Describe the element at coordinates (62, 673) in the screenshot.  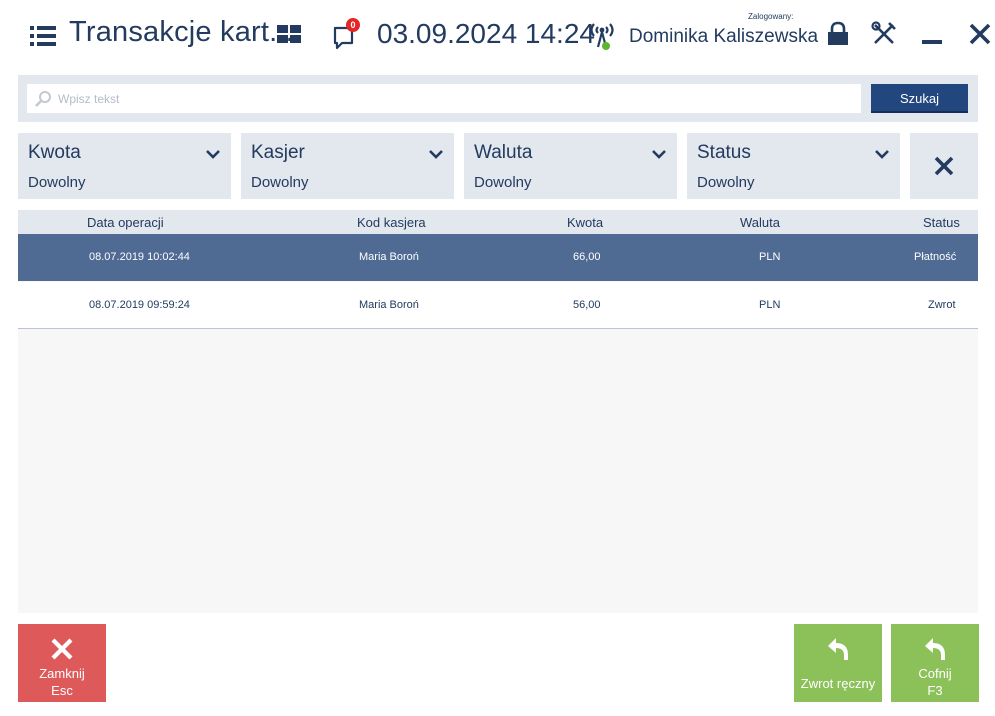
I see `close-button-label: Zamknij` at that location.